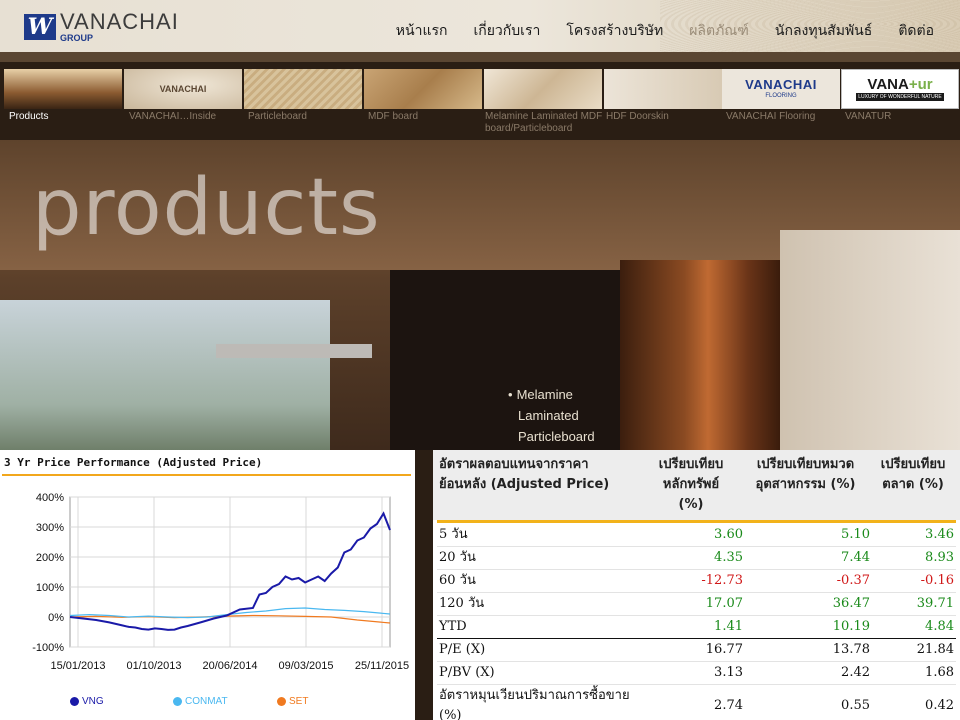  I want to click on hero-caption: • Melamine Laminated Particleboard, so click(551, 415).